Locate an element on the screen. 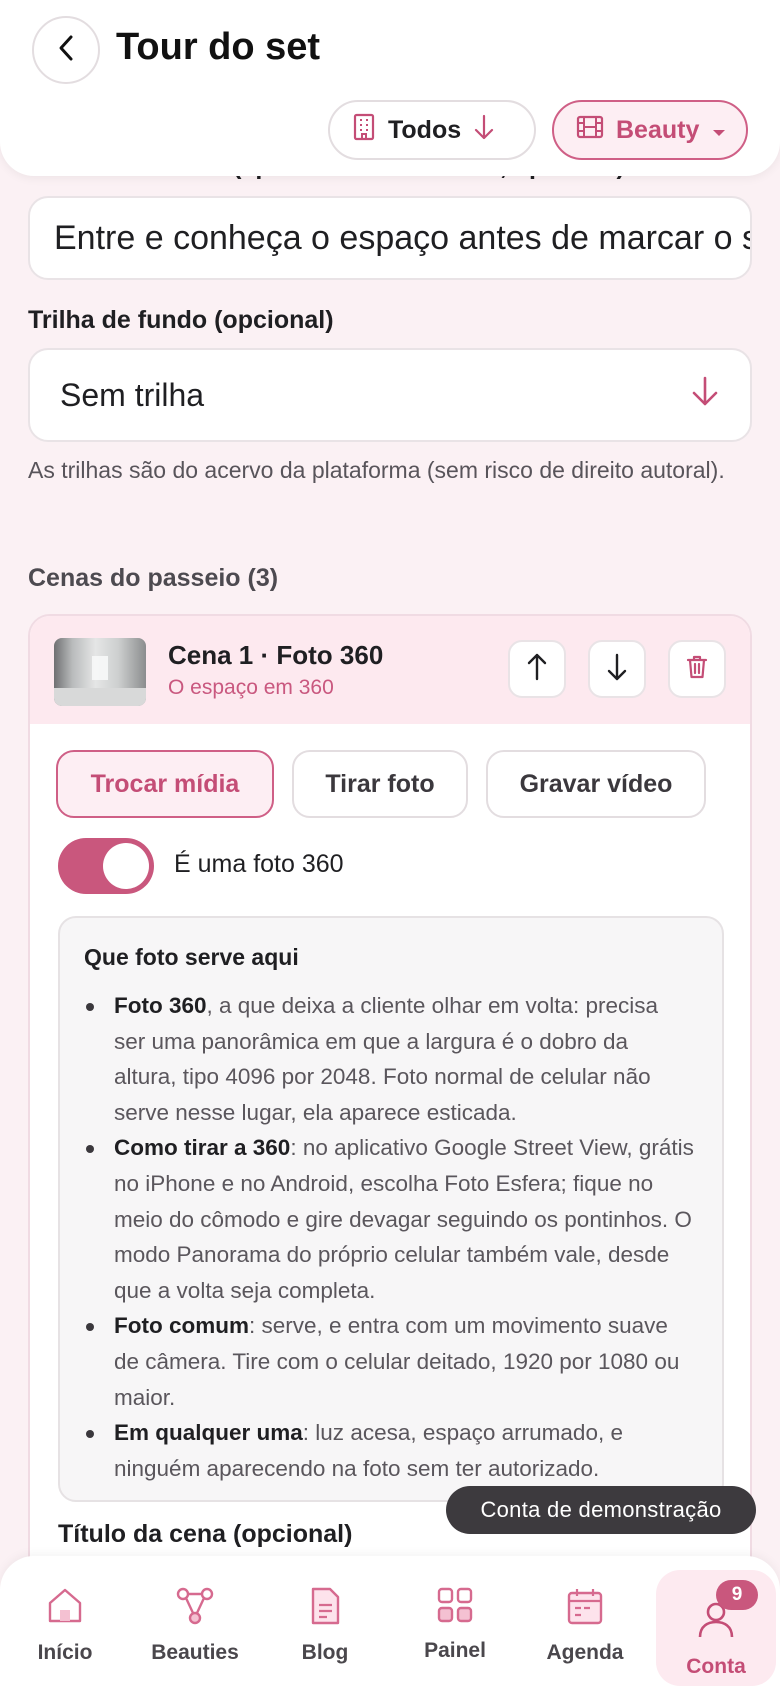 Image resolution: width=780 pixels, height=1688 pixels. demo-account-toast: Conta de demonstração is located at coordinates (601, 1510).